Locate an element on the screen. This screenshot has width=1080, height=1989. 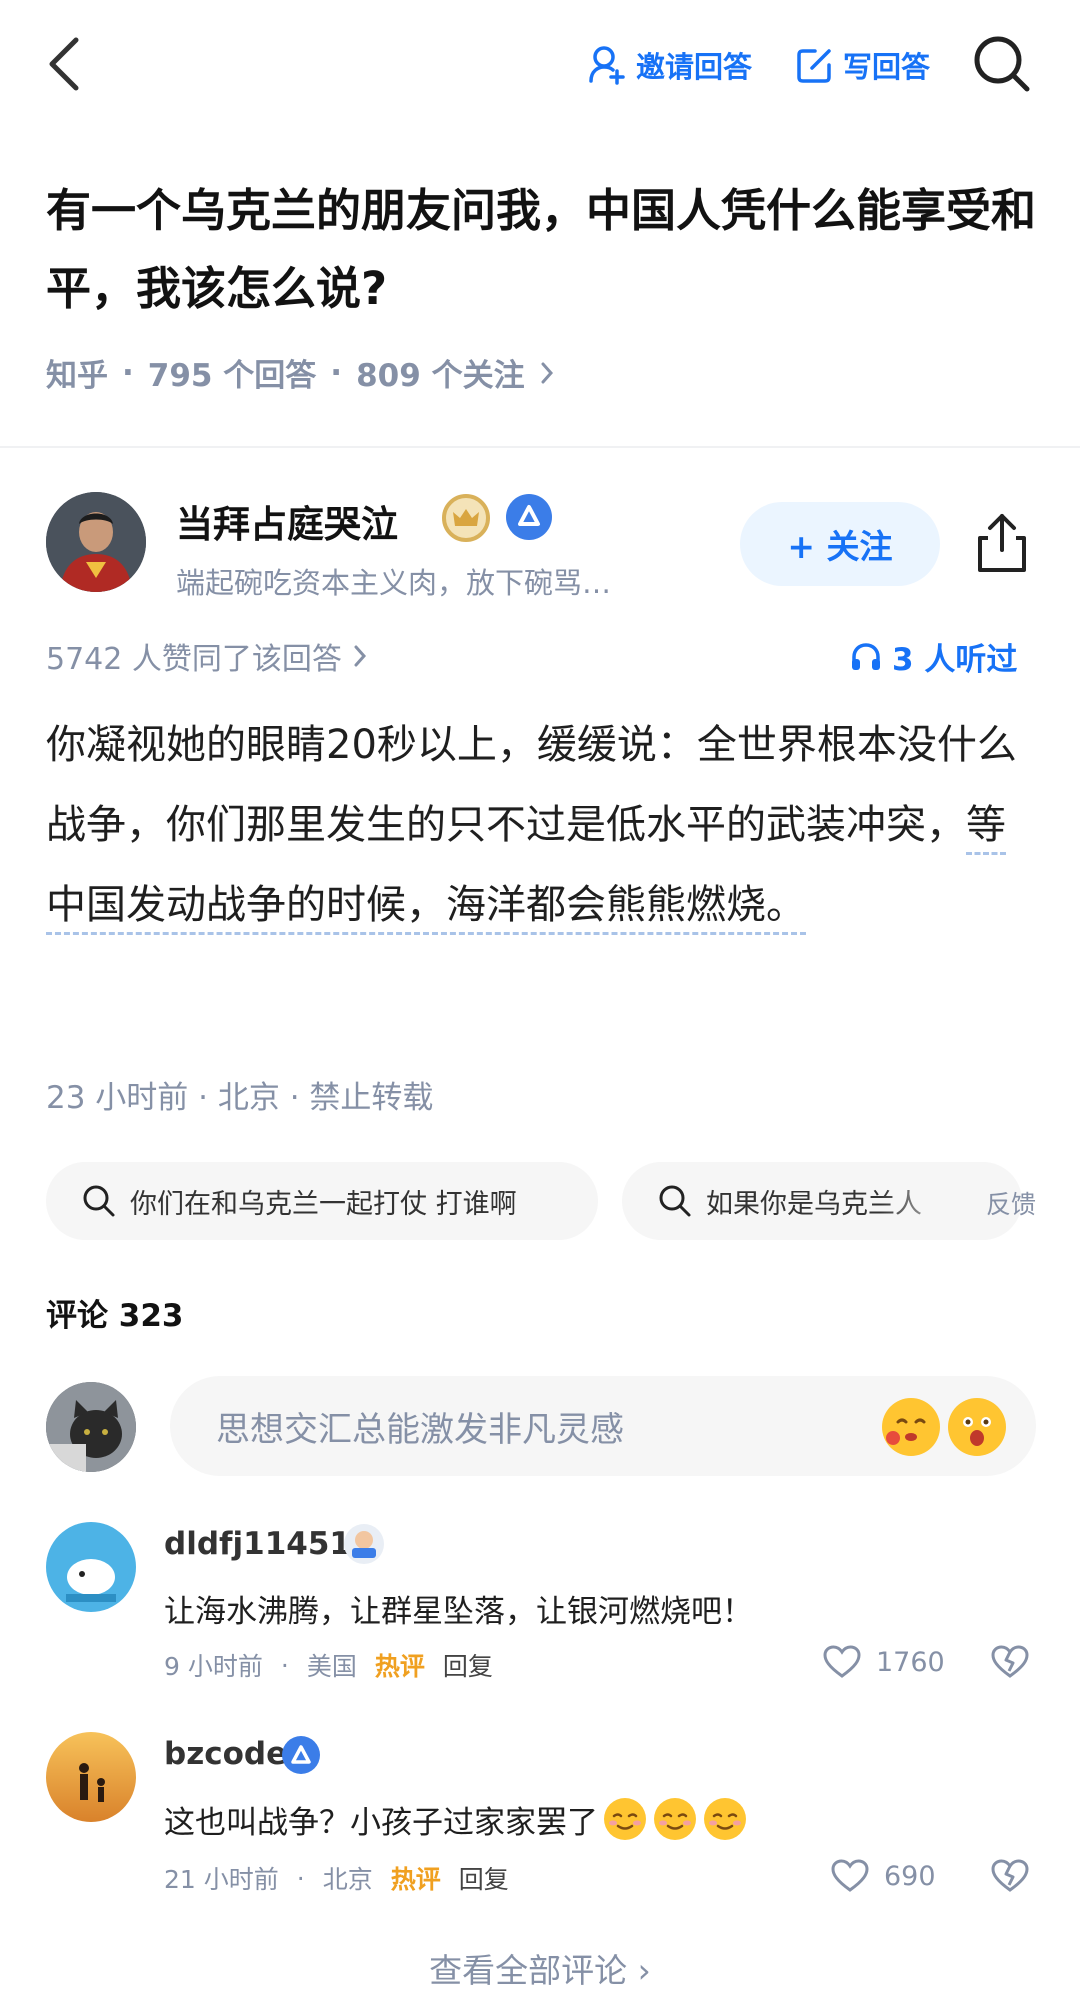
listened-button: 3 人听过 is located at coordinates (933, 656).